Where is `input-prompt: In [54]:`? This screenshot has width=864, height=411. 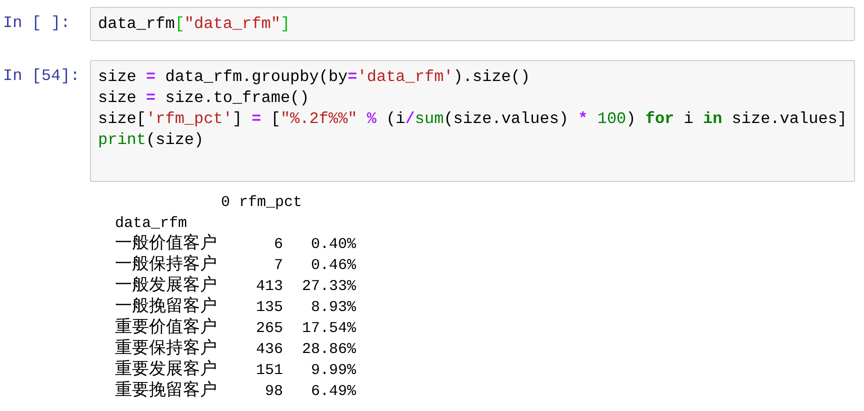 input-prompt: In [54]: is located at coordinates (41, 76).